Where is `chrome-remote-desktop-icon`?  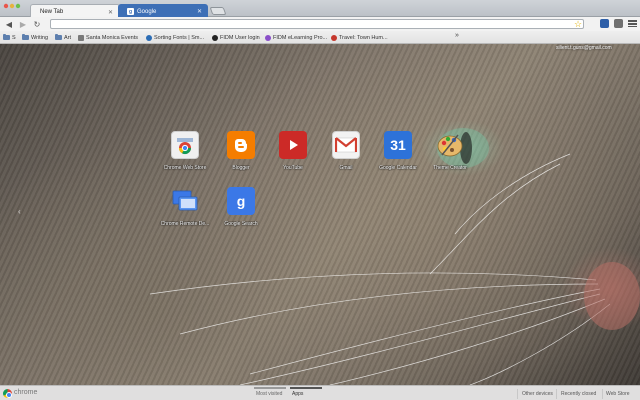
chrome-remote-desktop-icon is located at coordinates (185, 201).